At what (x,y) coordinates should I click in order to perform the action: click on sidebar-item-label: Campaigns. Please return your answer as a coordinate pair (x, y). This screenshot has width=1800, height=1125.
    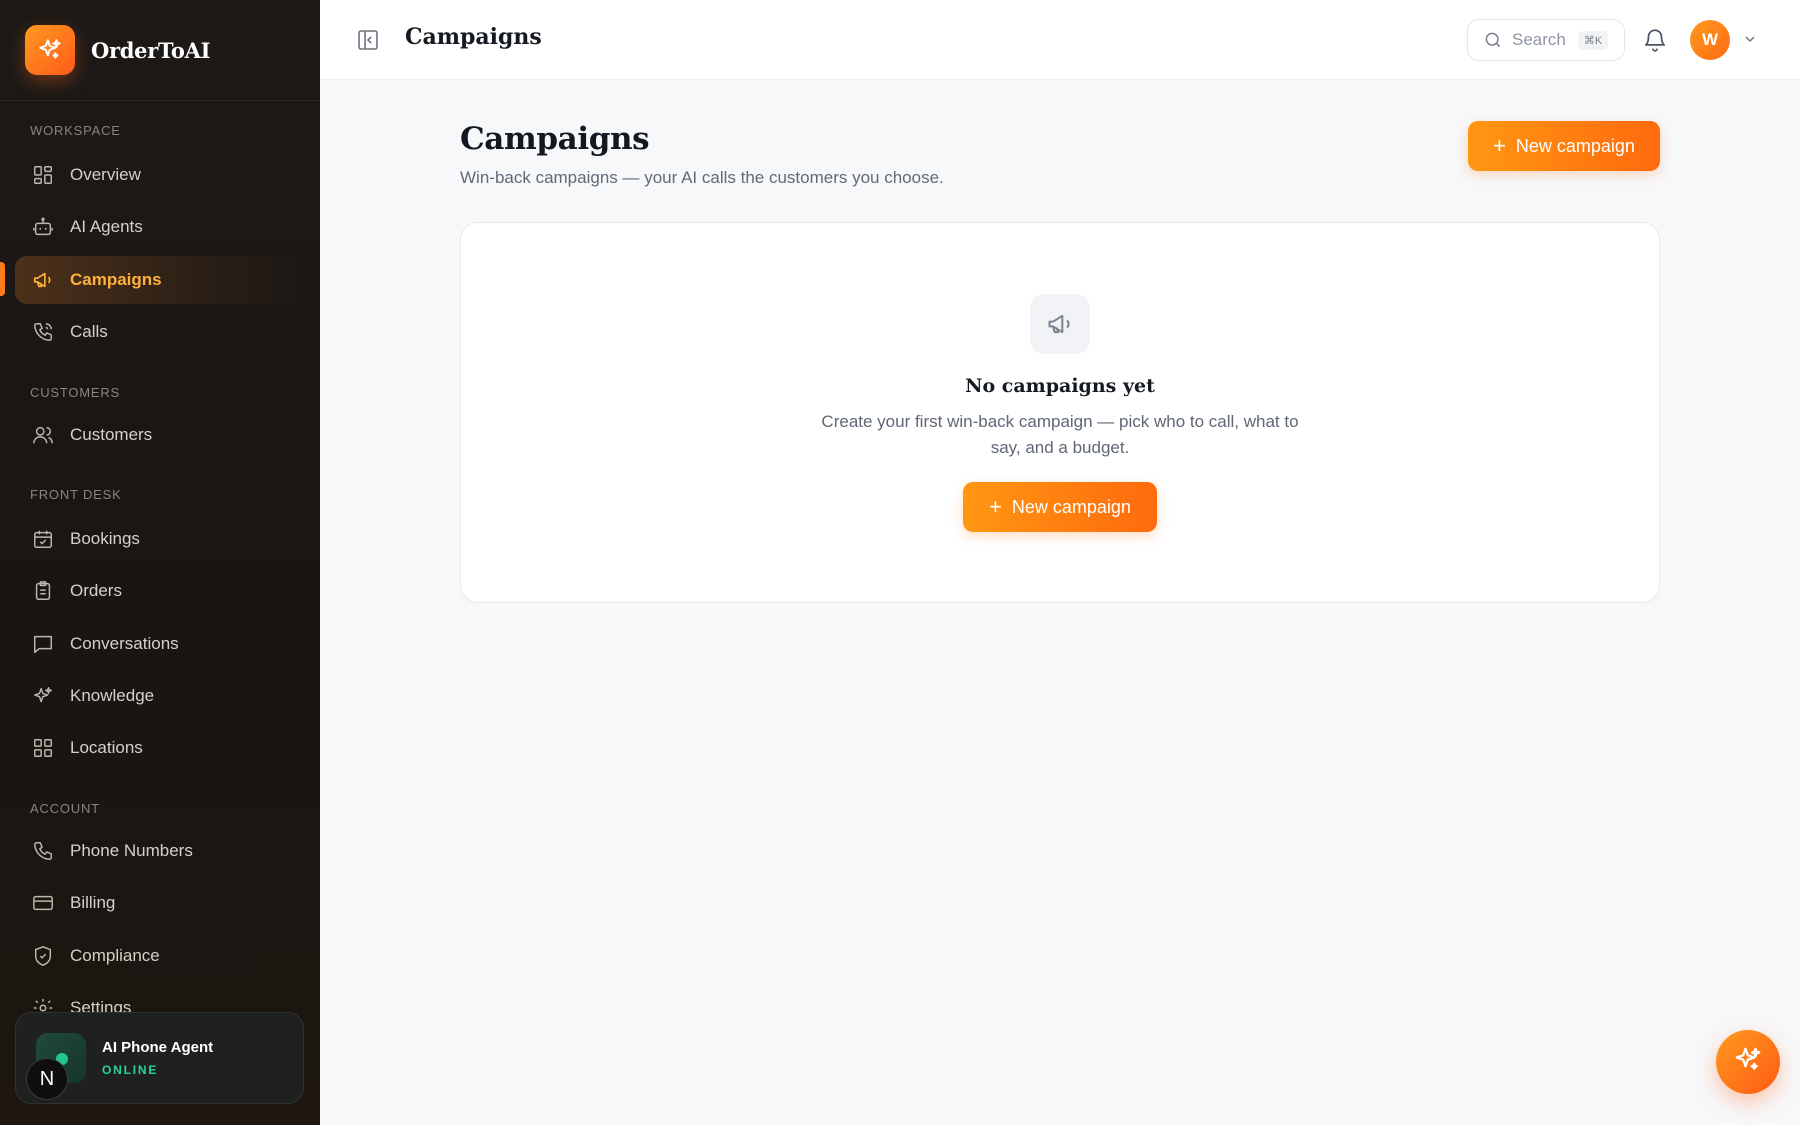
    Looking at the image, I should click on (116, 279).